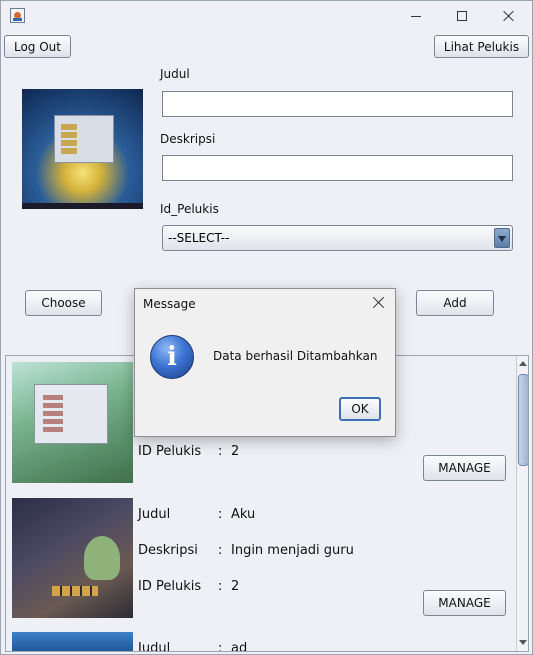 The image size is (533, 655). Describe the element at coordinates (502, 238) in the screenshot. I see `chevron-down-icon` at that location.